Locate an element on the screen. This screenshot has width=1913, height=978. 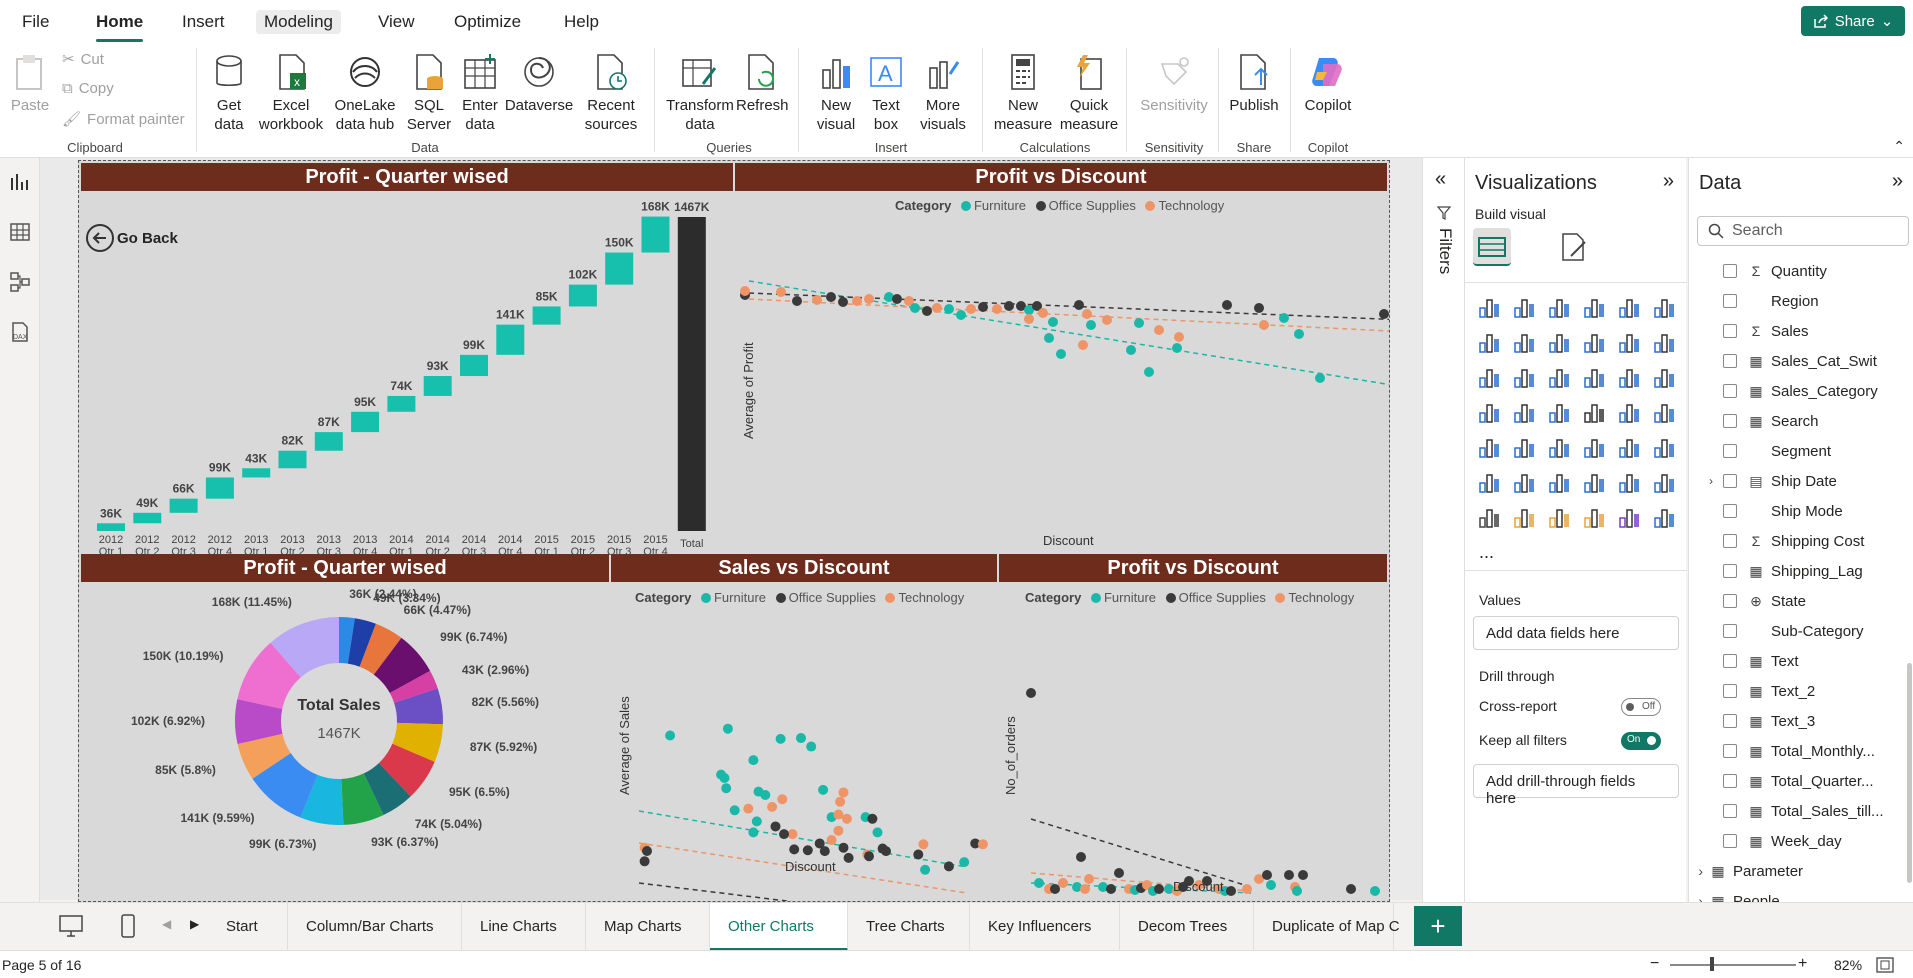
transform-data-button: Transform data is located at coordinates (700, 93).